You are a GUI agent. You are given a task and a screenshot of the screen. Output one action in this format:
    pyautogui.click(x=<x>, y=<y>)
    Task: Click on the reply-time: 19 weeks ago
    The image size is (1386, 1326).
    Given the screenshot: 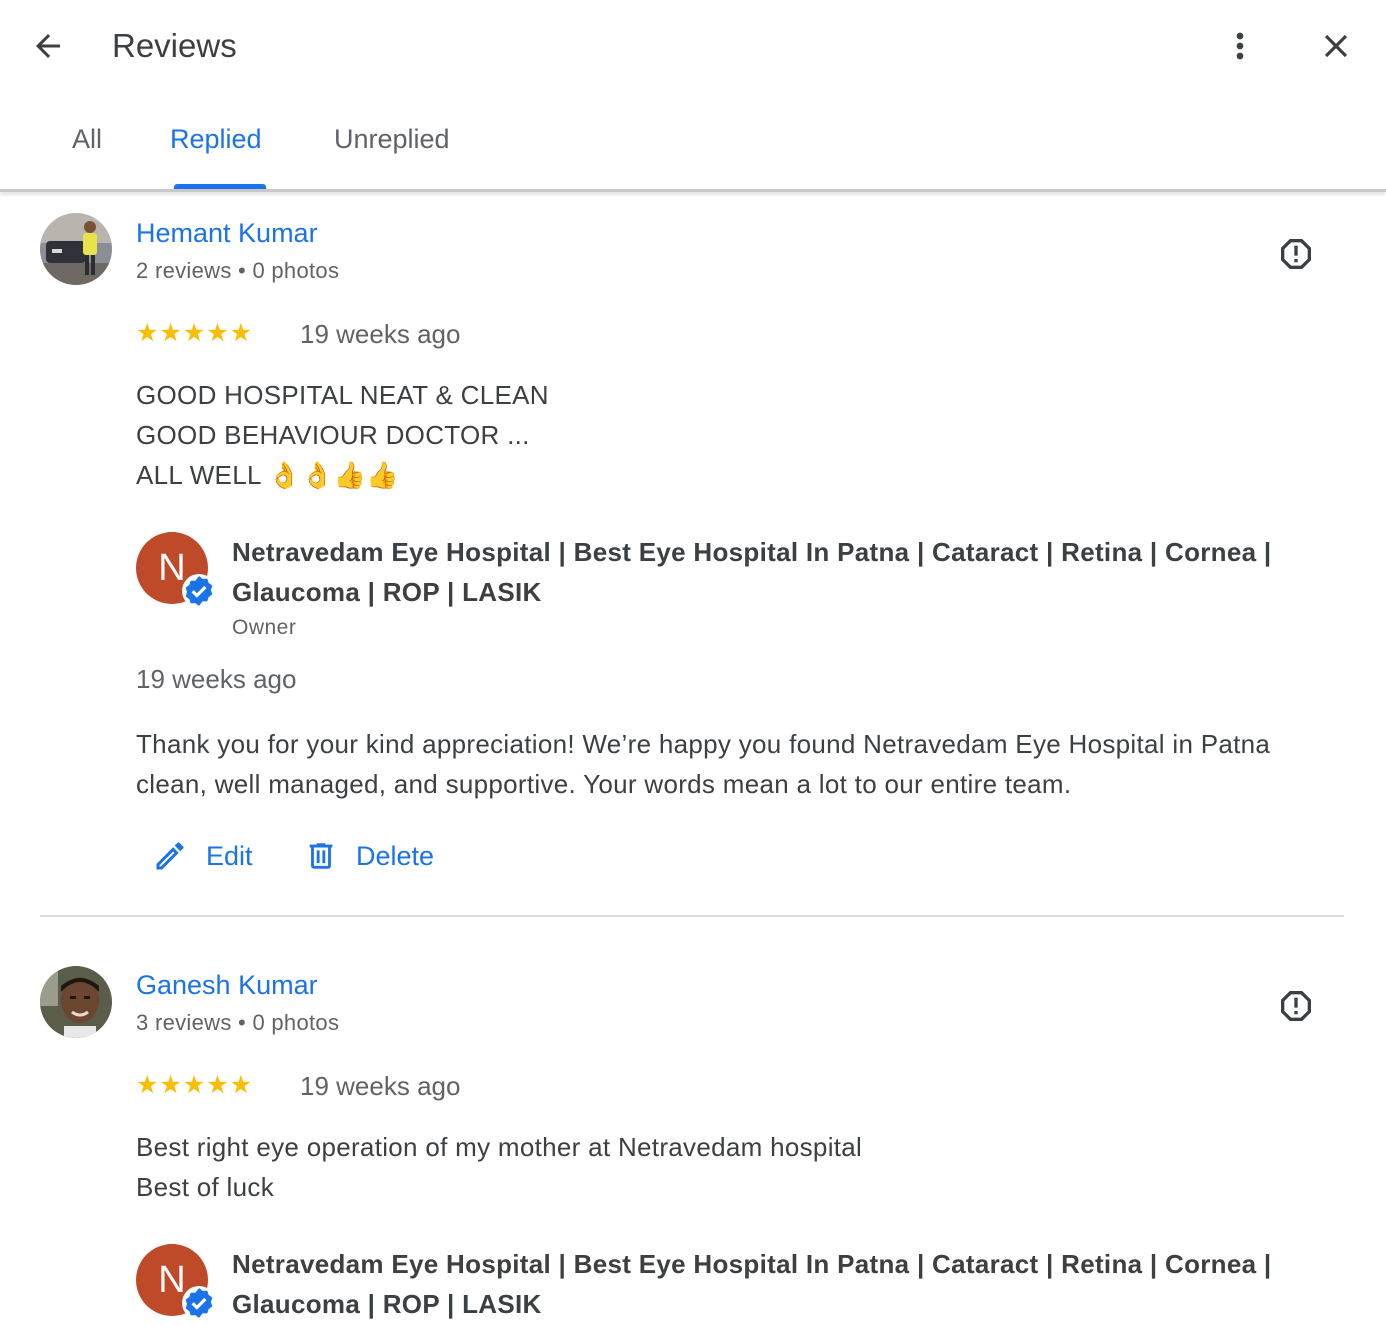 What is the action you would take?
    pyautogui.click(x=216, y=679)
    